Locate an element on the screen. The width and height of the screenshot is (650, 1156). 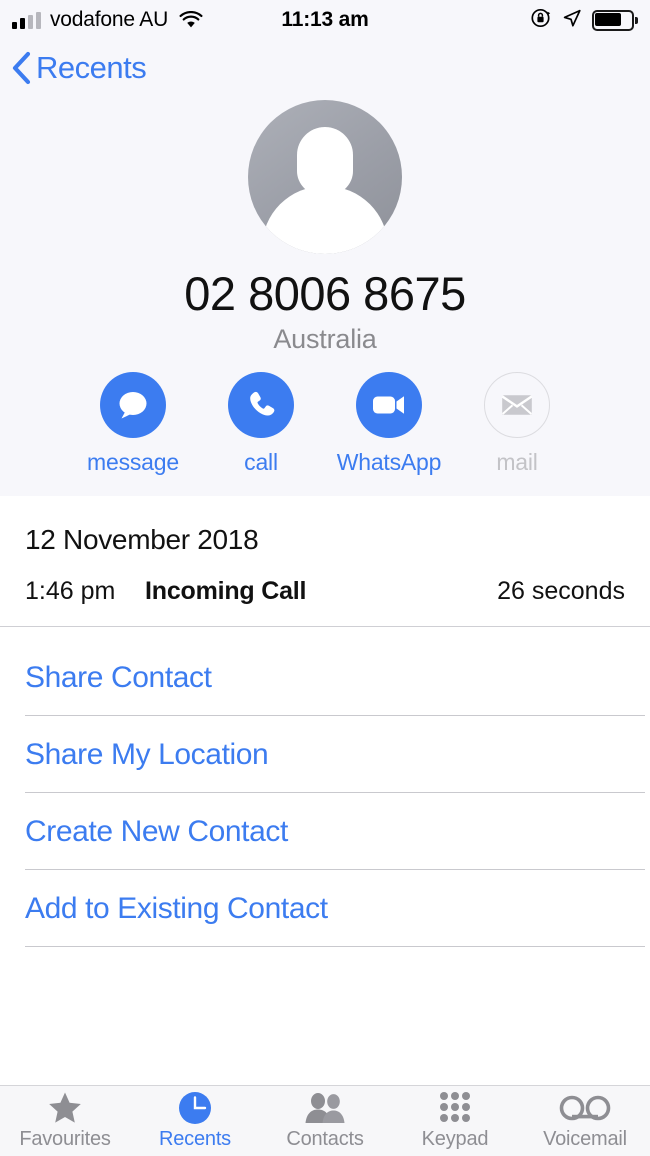
quick-actions-row: message call WhatsApp mail is located at coordinates (325, 424).